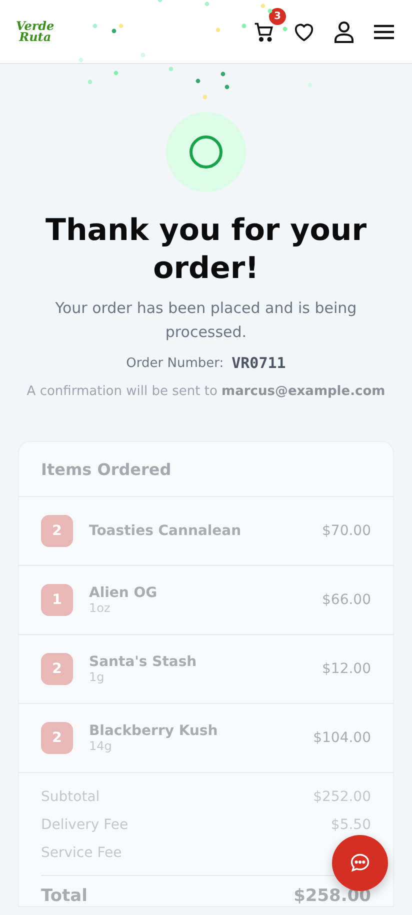 The width and height of the screenshot is (412, 915). I want to click on chat-icon, so click(360, 863).